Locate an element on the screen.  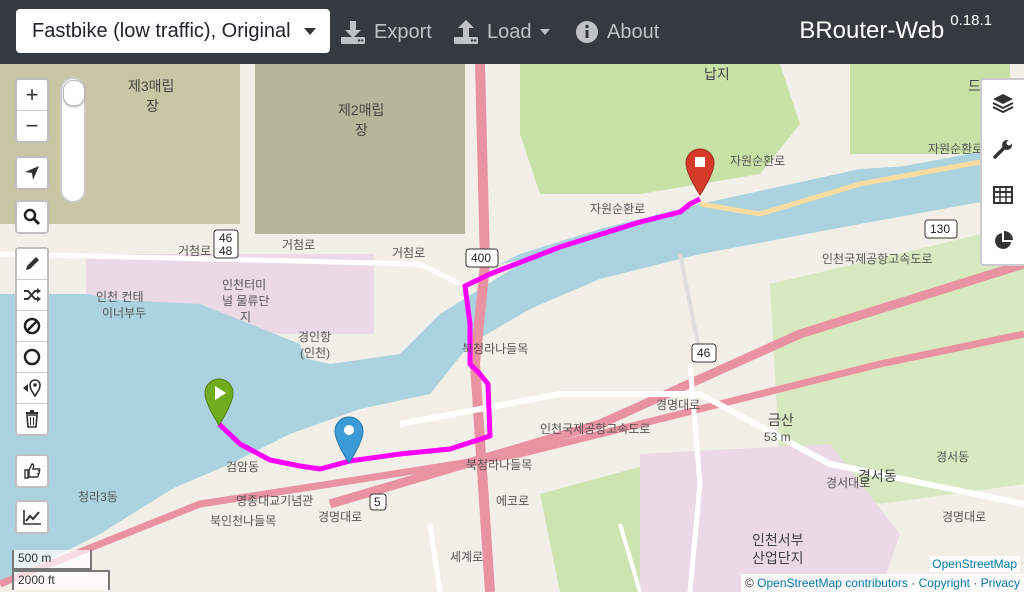
thumb-icon is located at coordinates (32, 471).